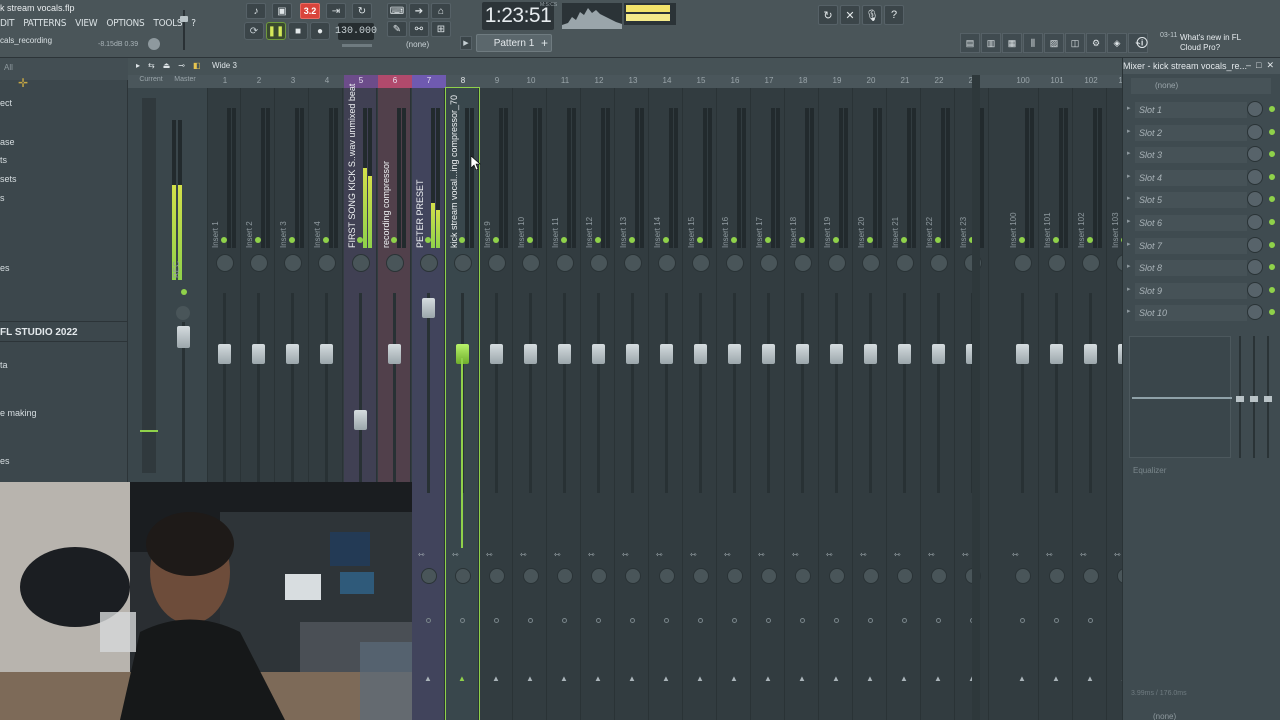 This screenshot has width=1280, height=720. I want to click on channel-label: Insert 23, so click(964, 178).